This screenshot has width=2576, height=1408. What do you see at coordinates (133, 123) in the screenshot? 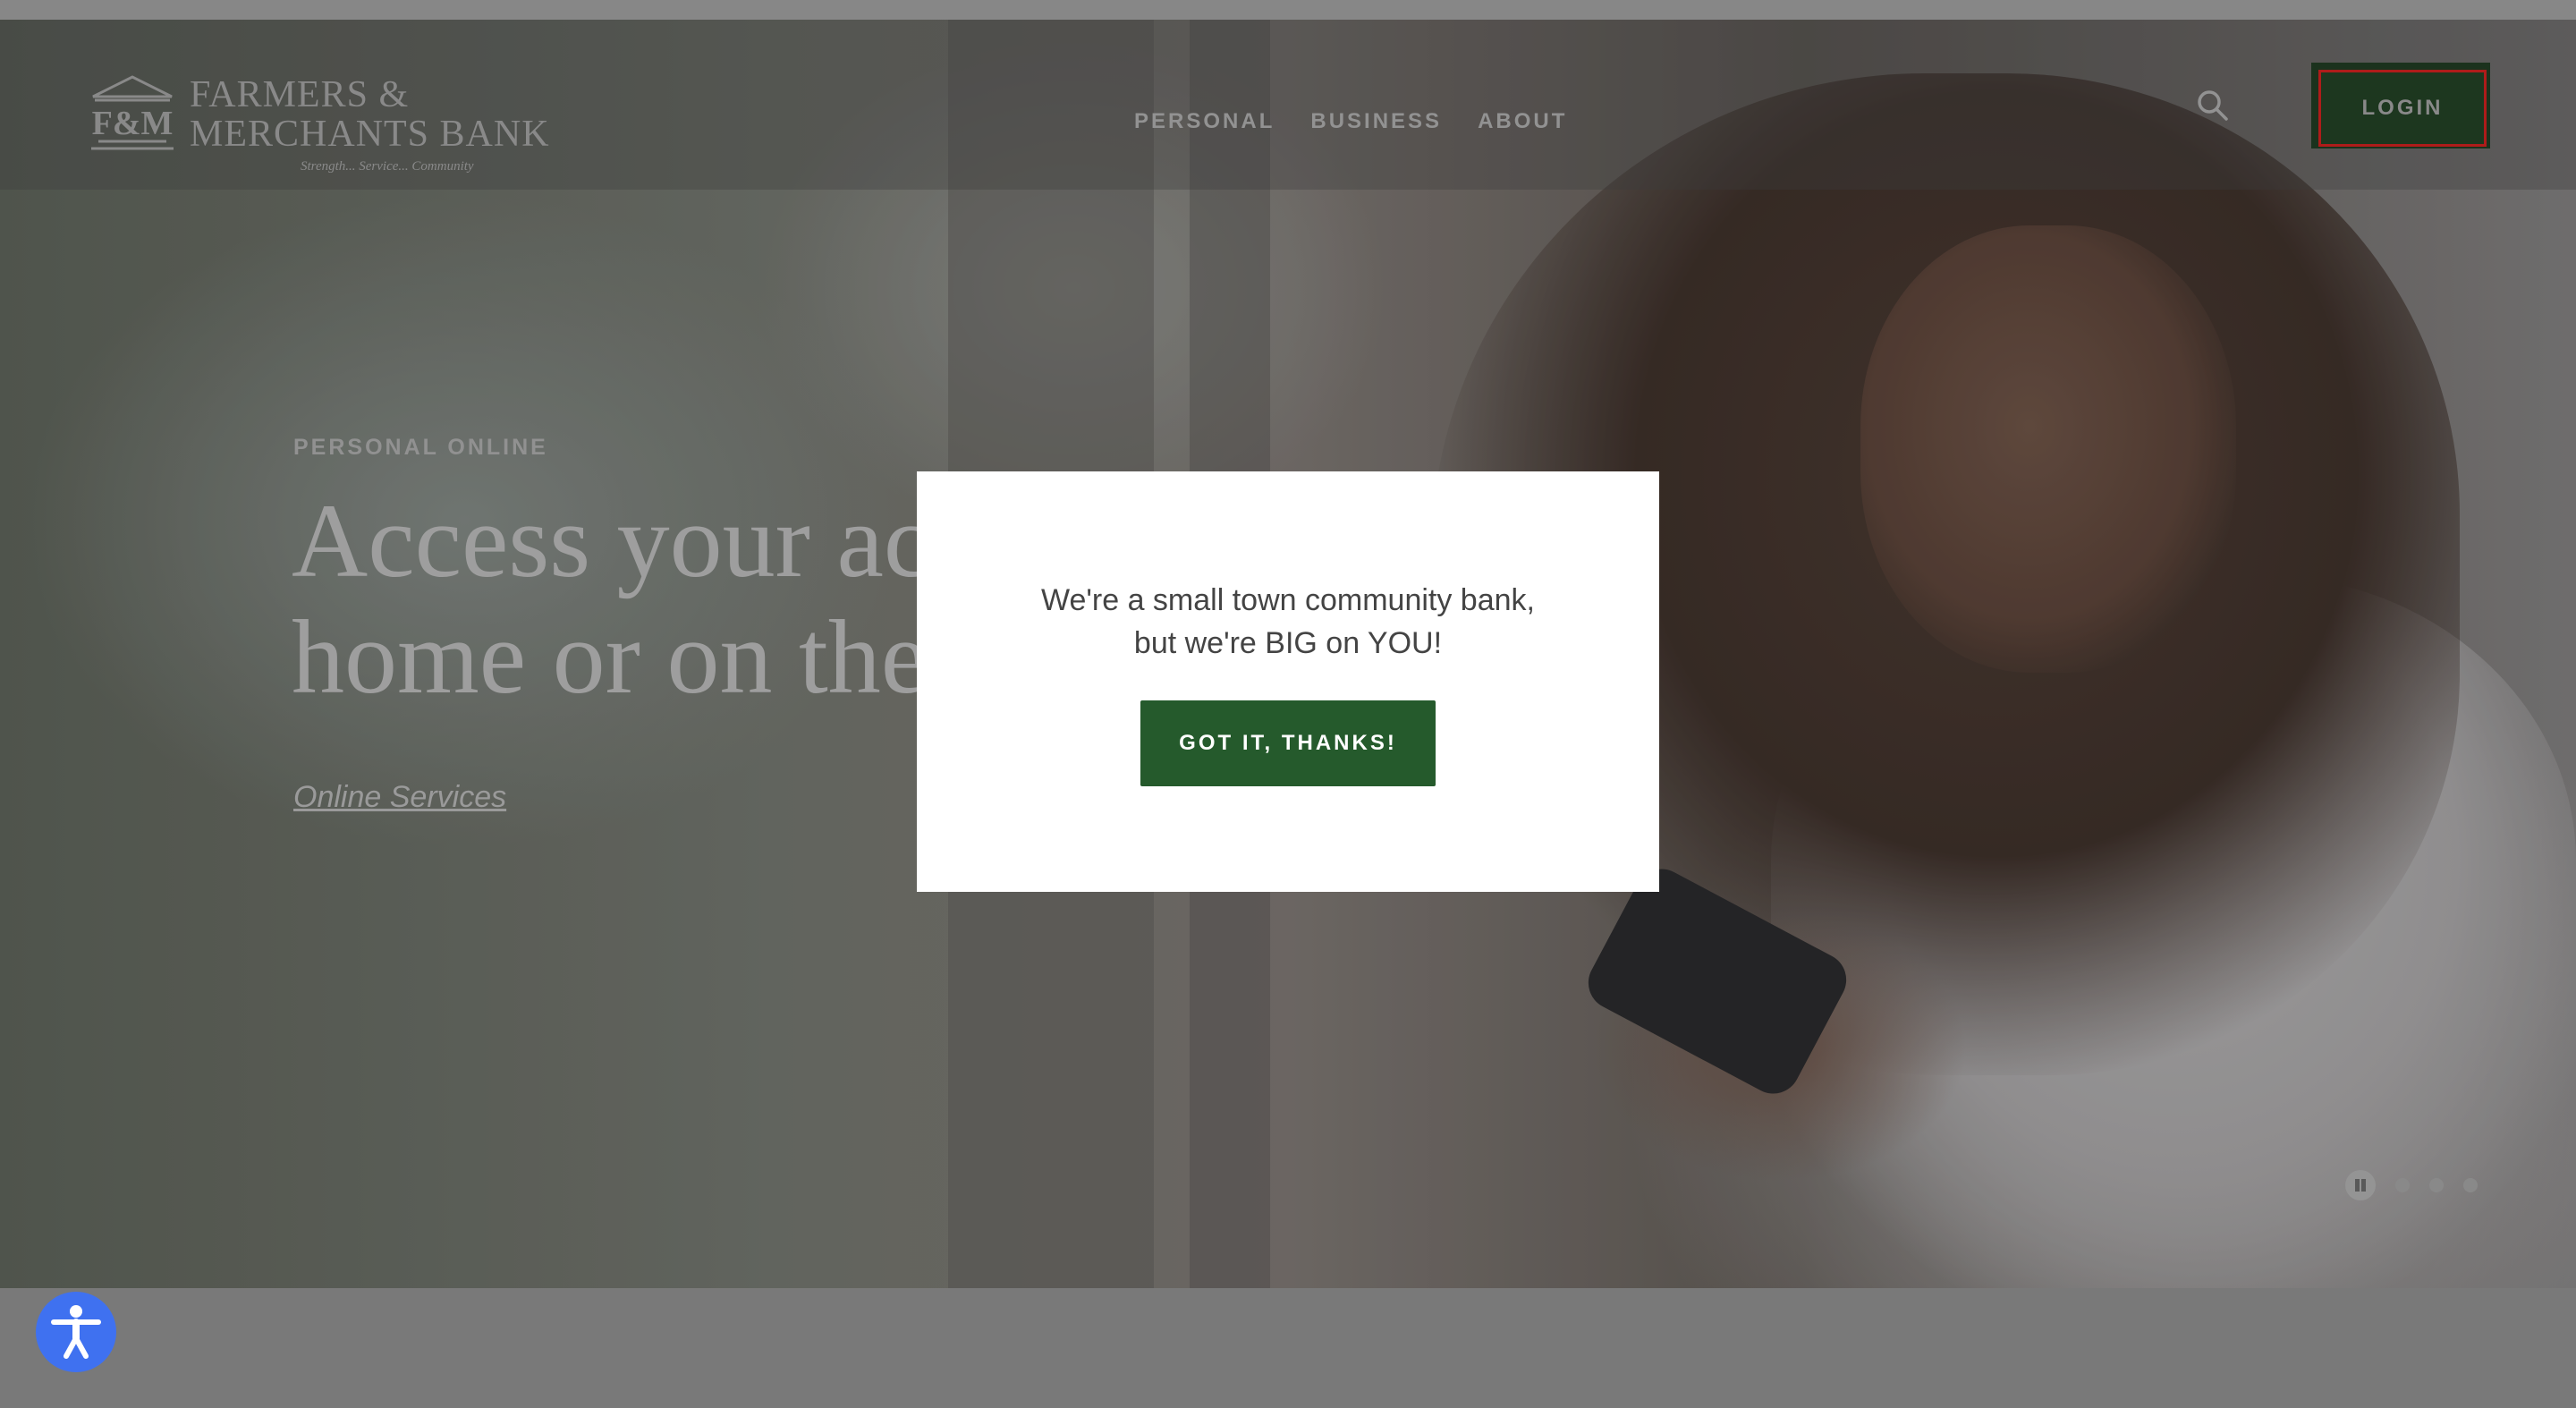
I see `logo-mark-text: F&M` at bounding box center [133, 123].